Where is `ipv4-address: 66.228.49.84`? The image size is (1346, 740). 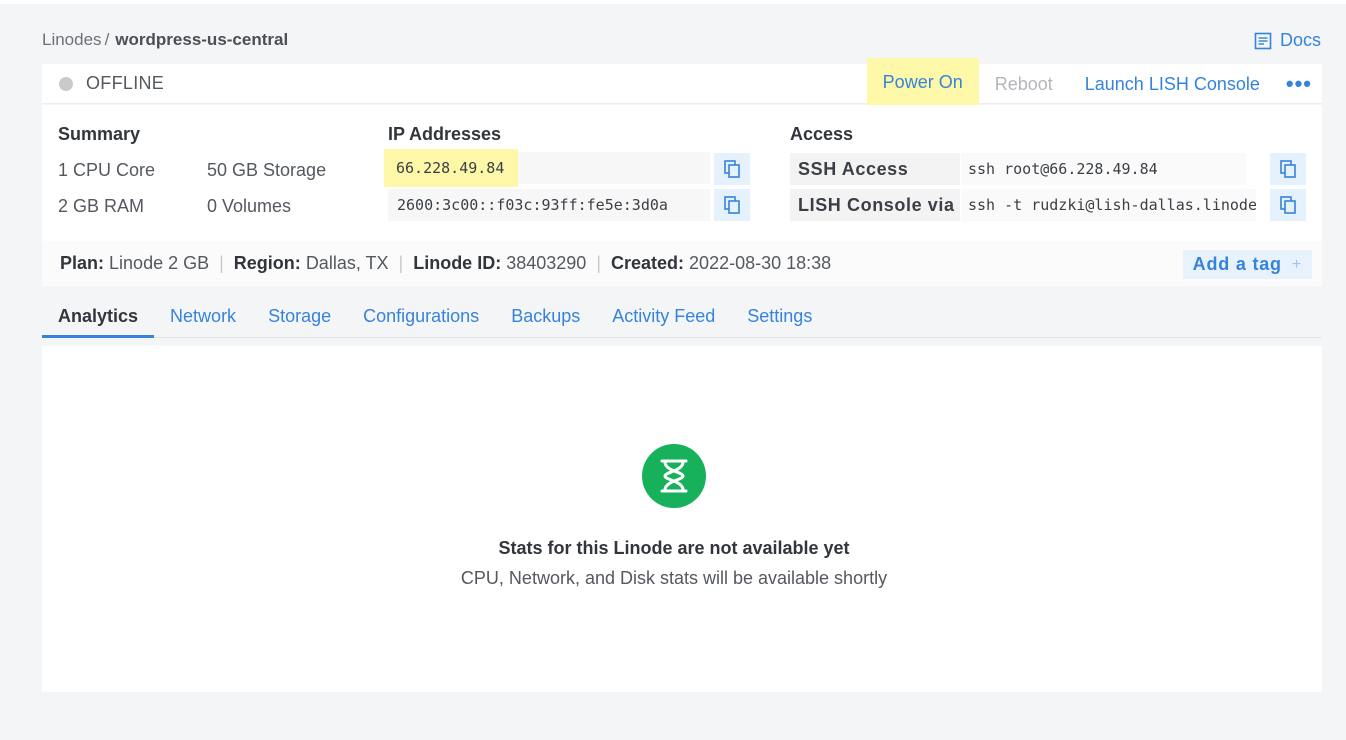 ipv4-address: 66.228.49.84 is located at coordinates (450, 168).